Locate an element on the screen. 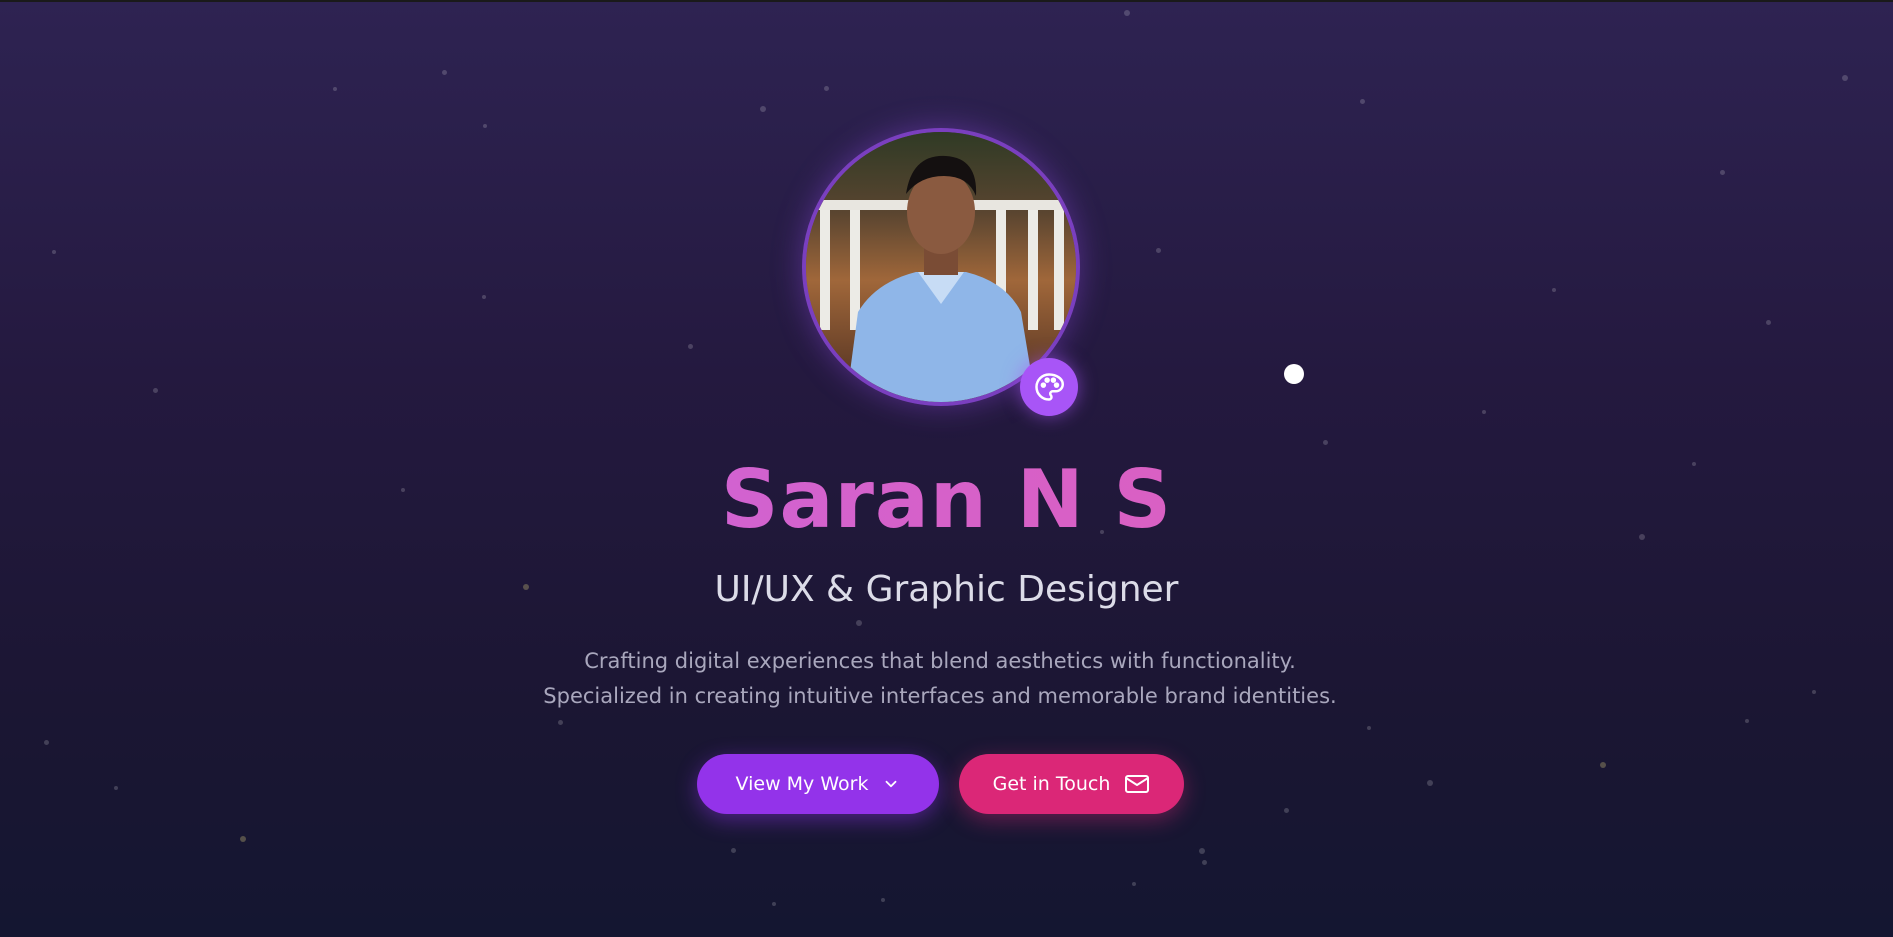  chevron-down-icon is located at coordinates (891, 784).